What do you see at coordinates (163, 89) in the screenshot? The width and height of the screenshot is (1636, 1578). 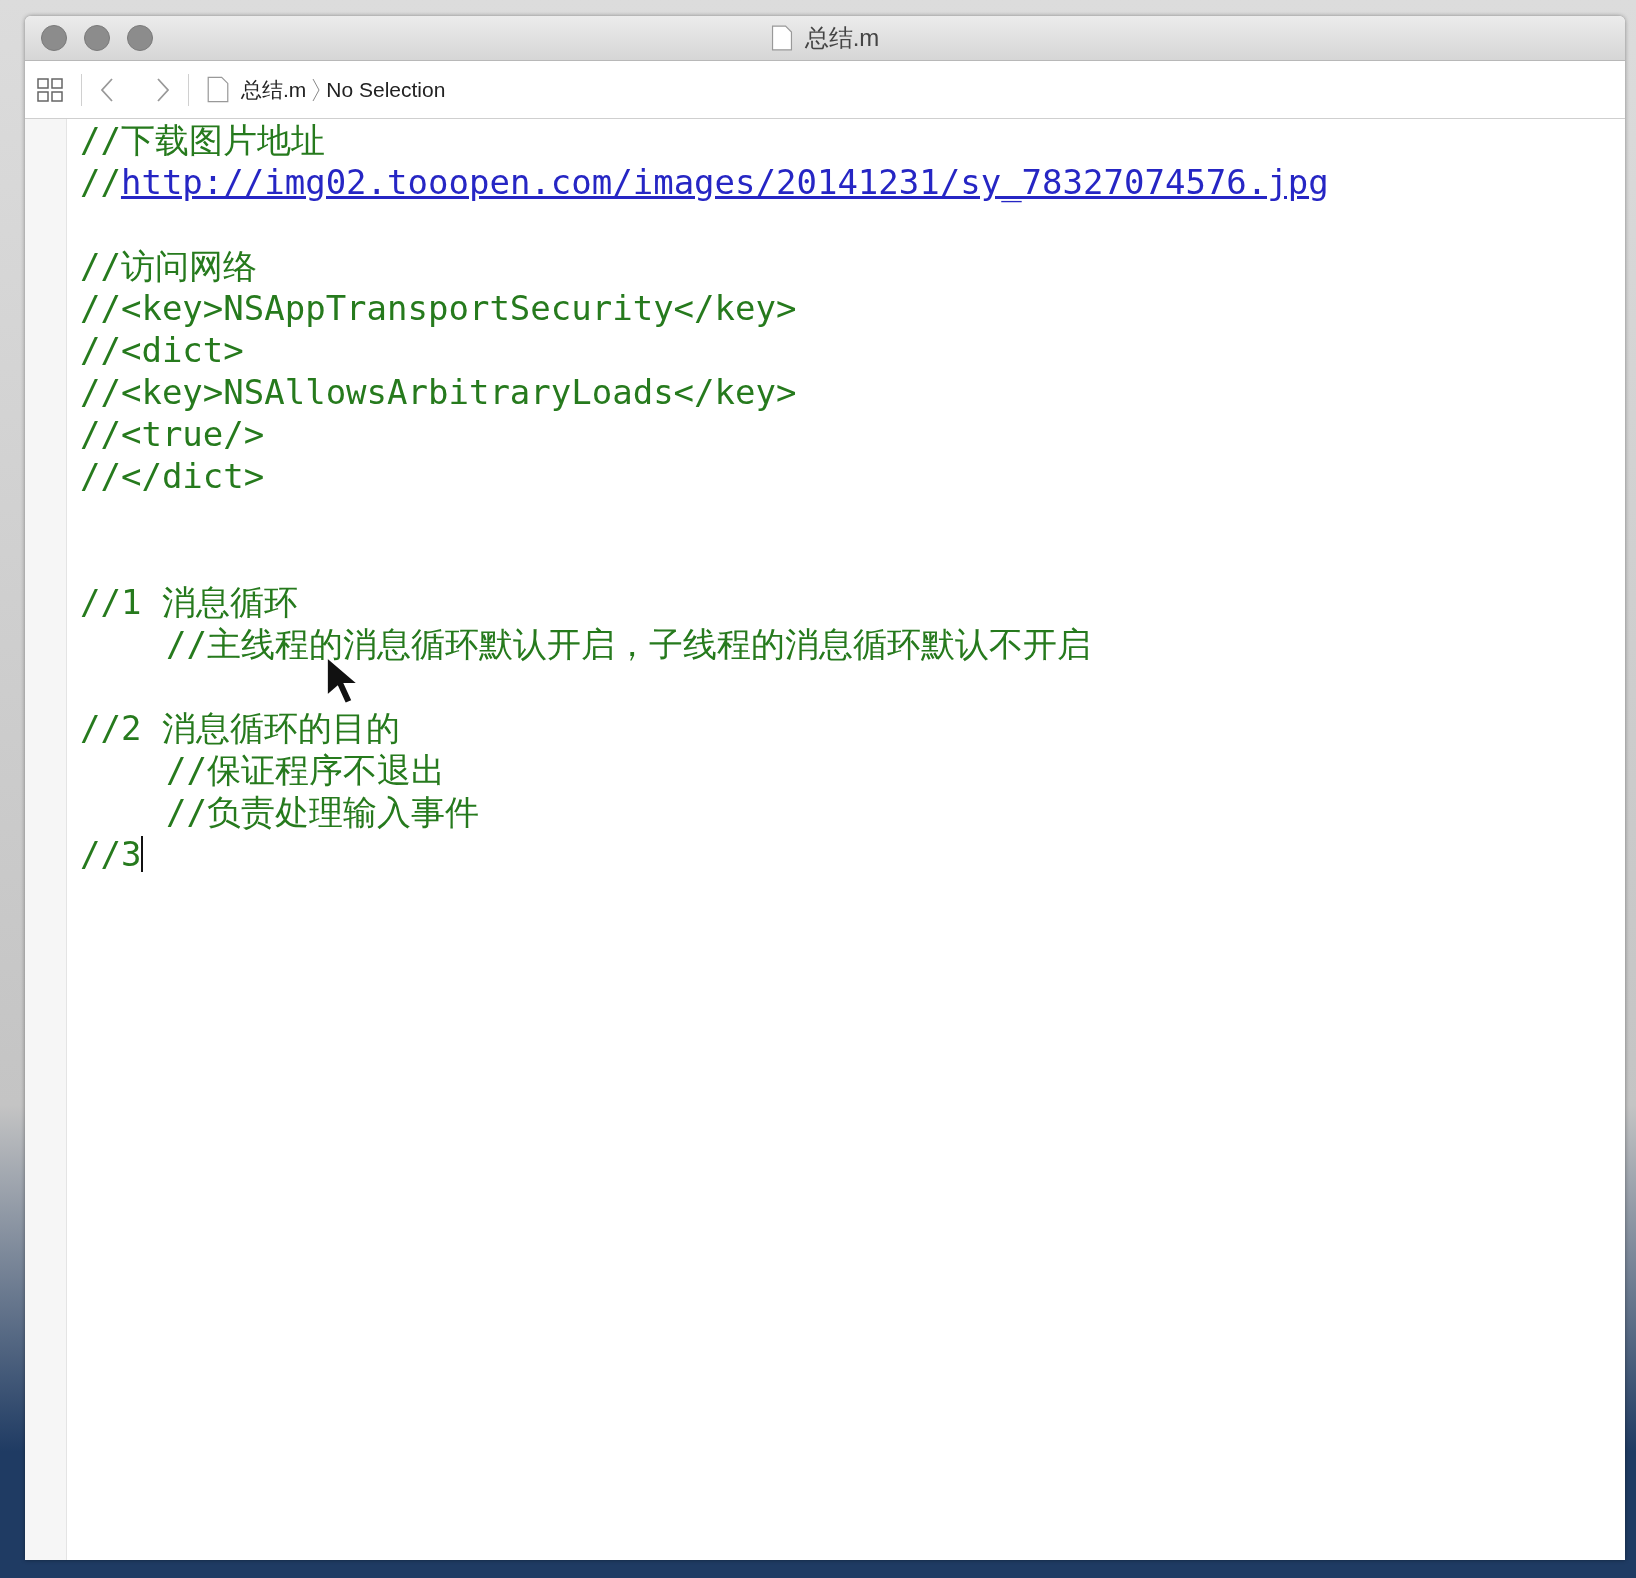 I see `forward-icon` at bounding box center [163, 89].